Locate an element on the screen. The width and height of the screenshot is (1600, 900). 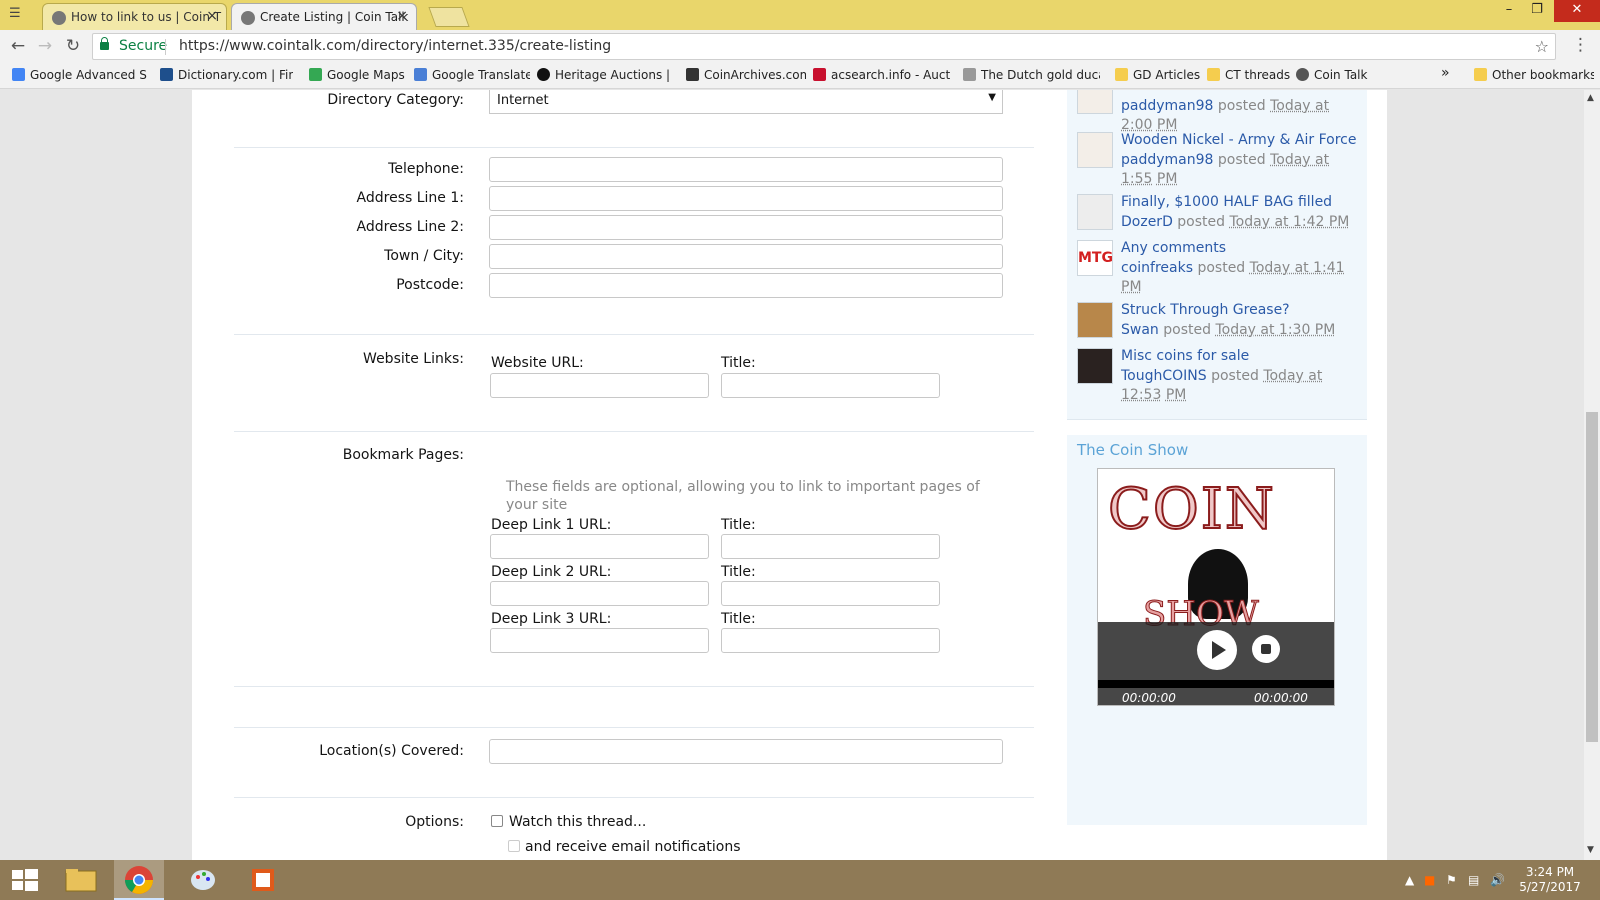
scrollbar-thumb is located at coordinates (1592, 577).